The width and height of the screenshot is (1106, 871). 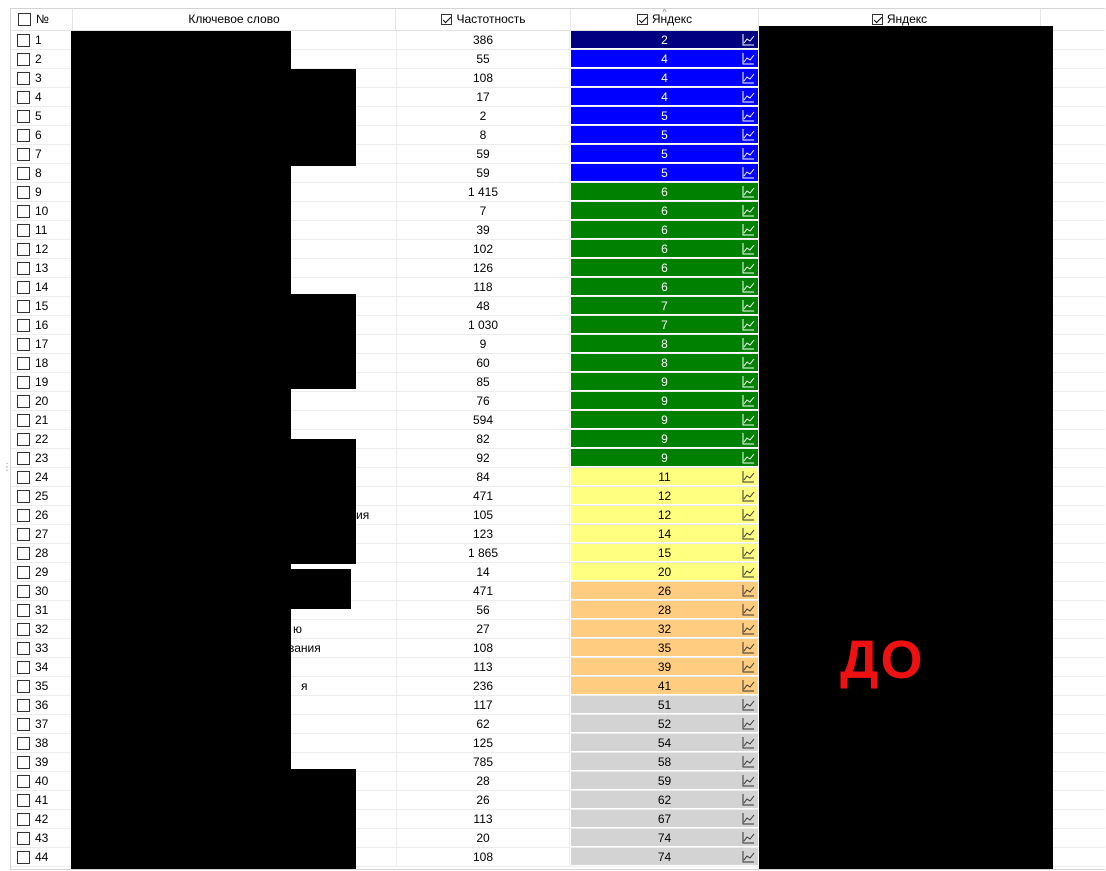 What do you see at coordinates (665, 19) in the screenshot?
I see `header-yandex-1: ^ Яндекс` at bounding box center [665, 19].